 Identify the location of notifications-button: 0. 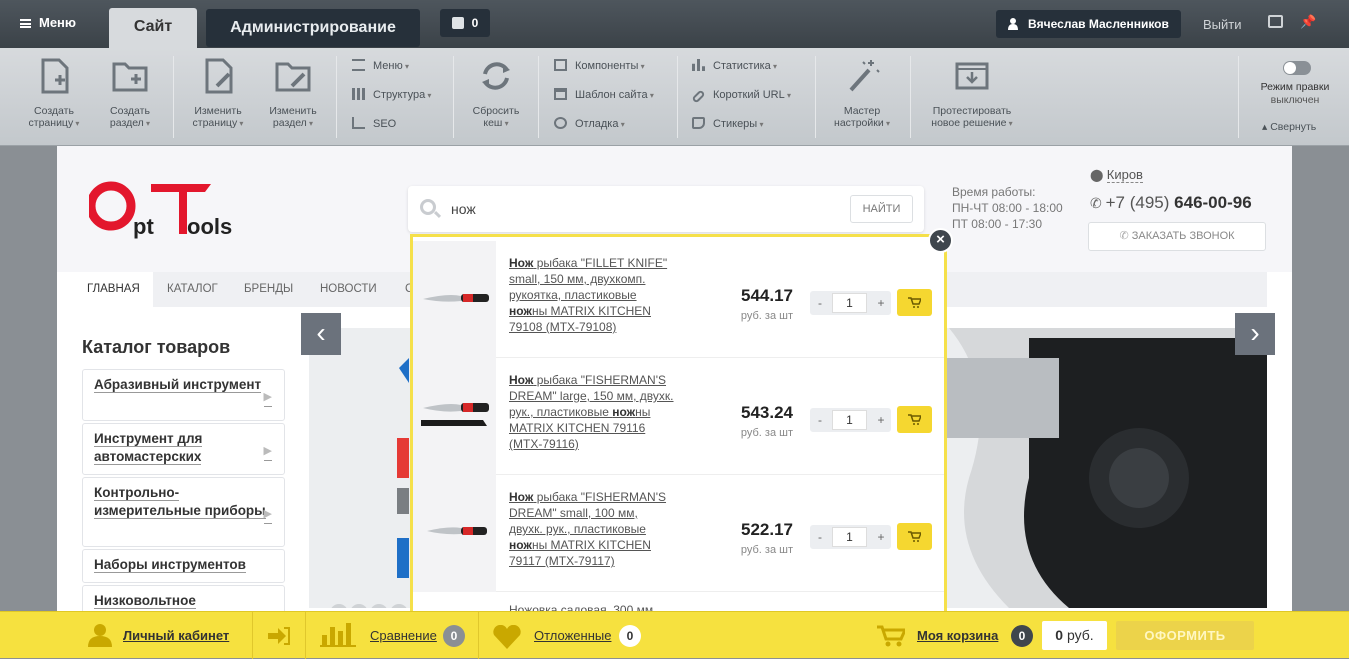
(465, 23).